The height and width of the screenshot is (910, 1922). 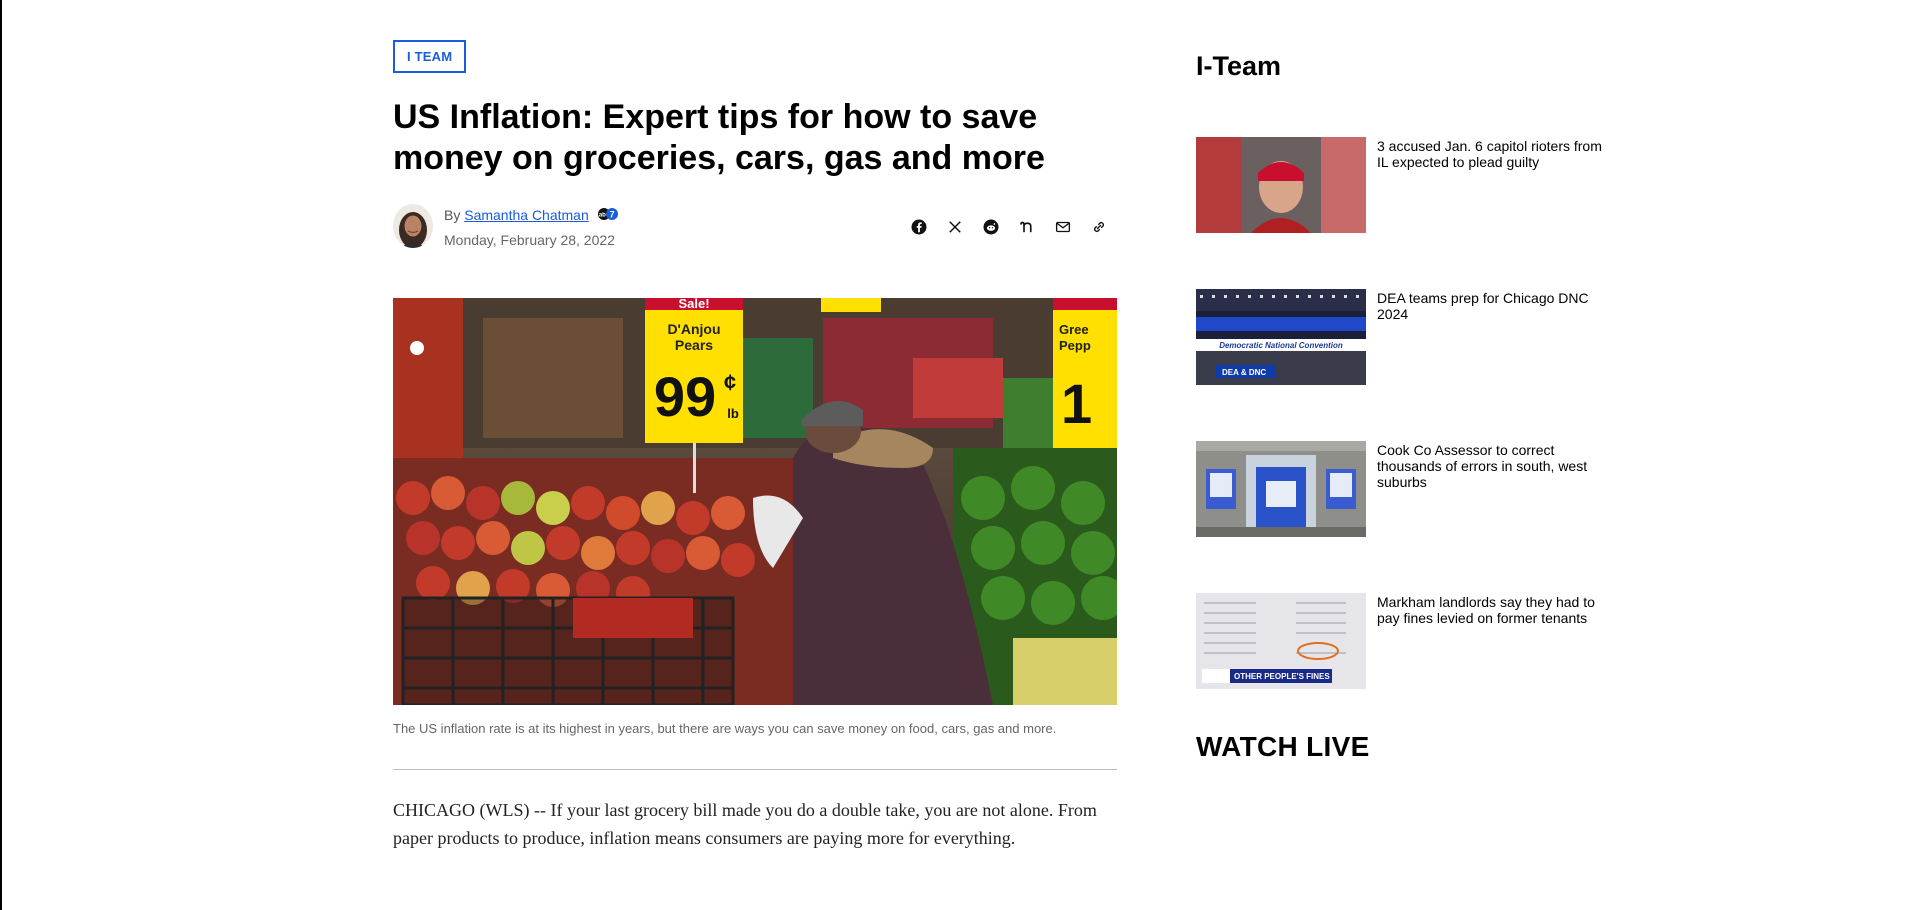 What do you see at coordinates (1244, 372) in the screenshot?
I see `thumb-tag-text: DEA & DNC` at bounding box center [1244, 372].